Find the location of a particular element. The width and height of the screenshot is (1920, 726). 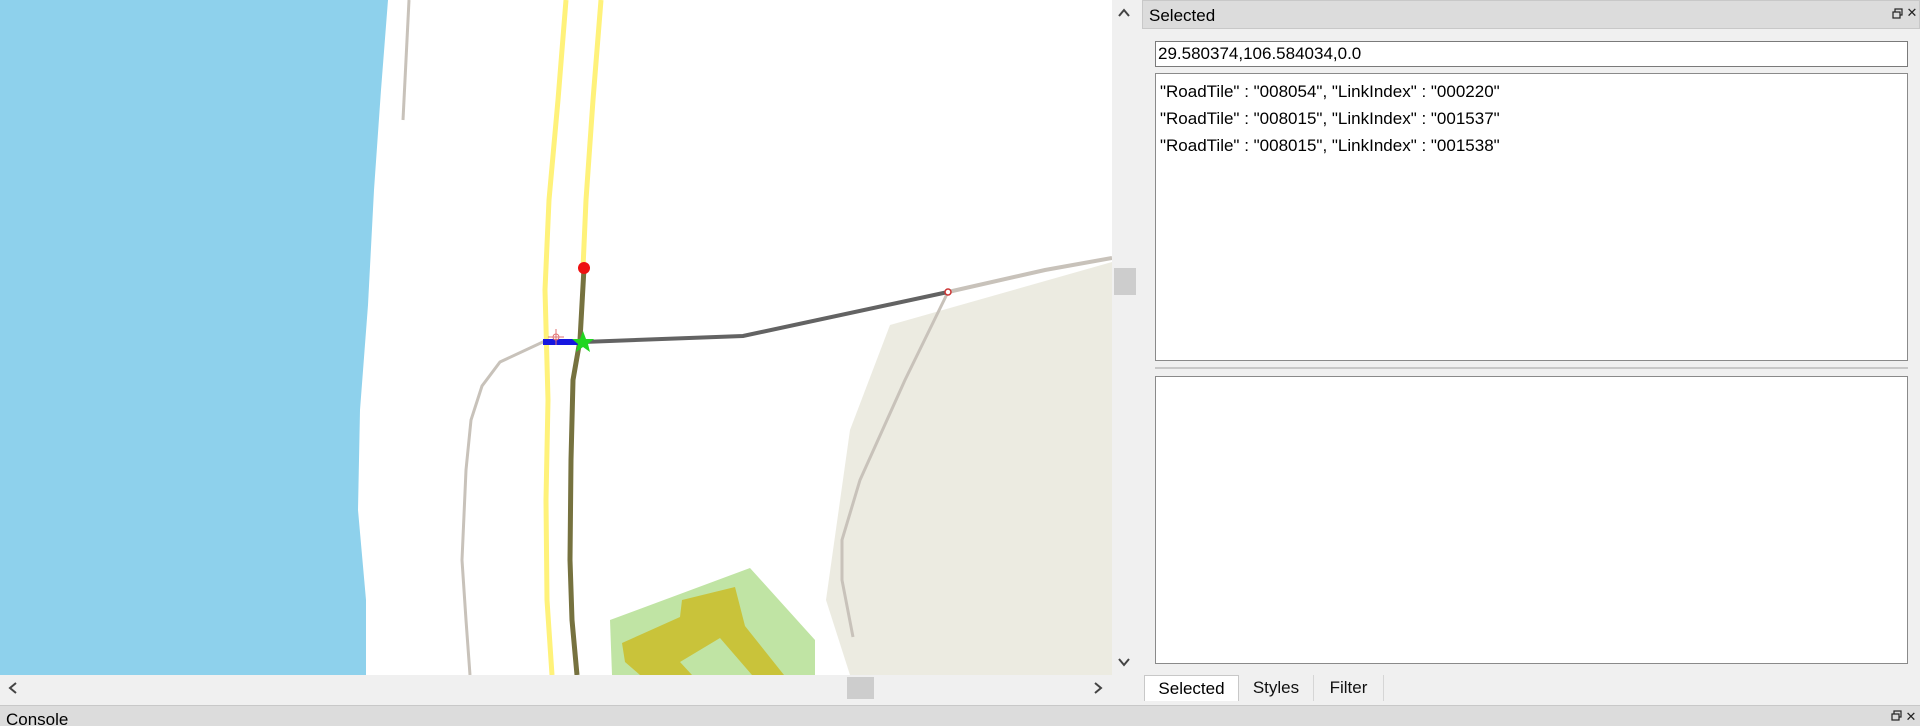

horizontal-scroll-thumb is located at coordinates (860, 688).